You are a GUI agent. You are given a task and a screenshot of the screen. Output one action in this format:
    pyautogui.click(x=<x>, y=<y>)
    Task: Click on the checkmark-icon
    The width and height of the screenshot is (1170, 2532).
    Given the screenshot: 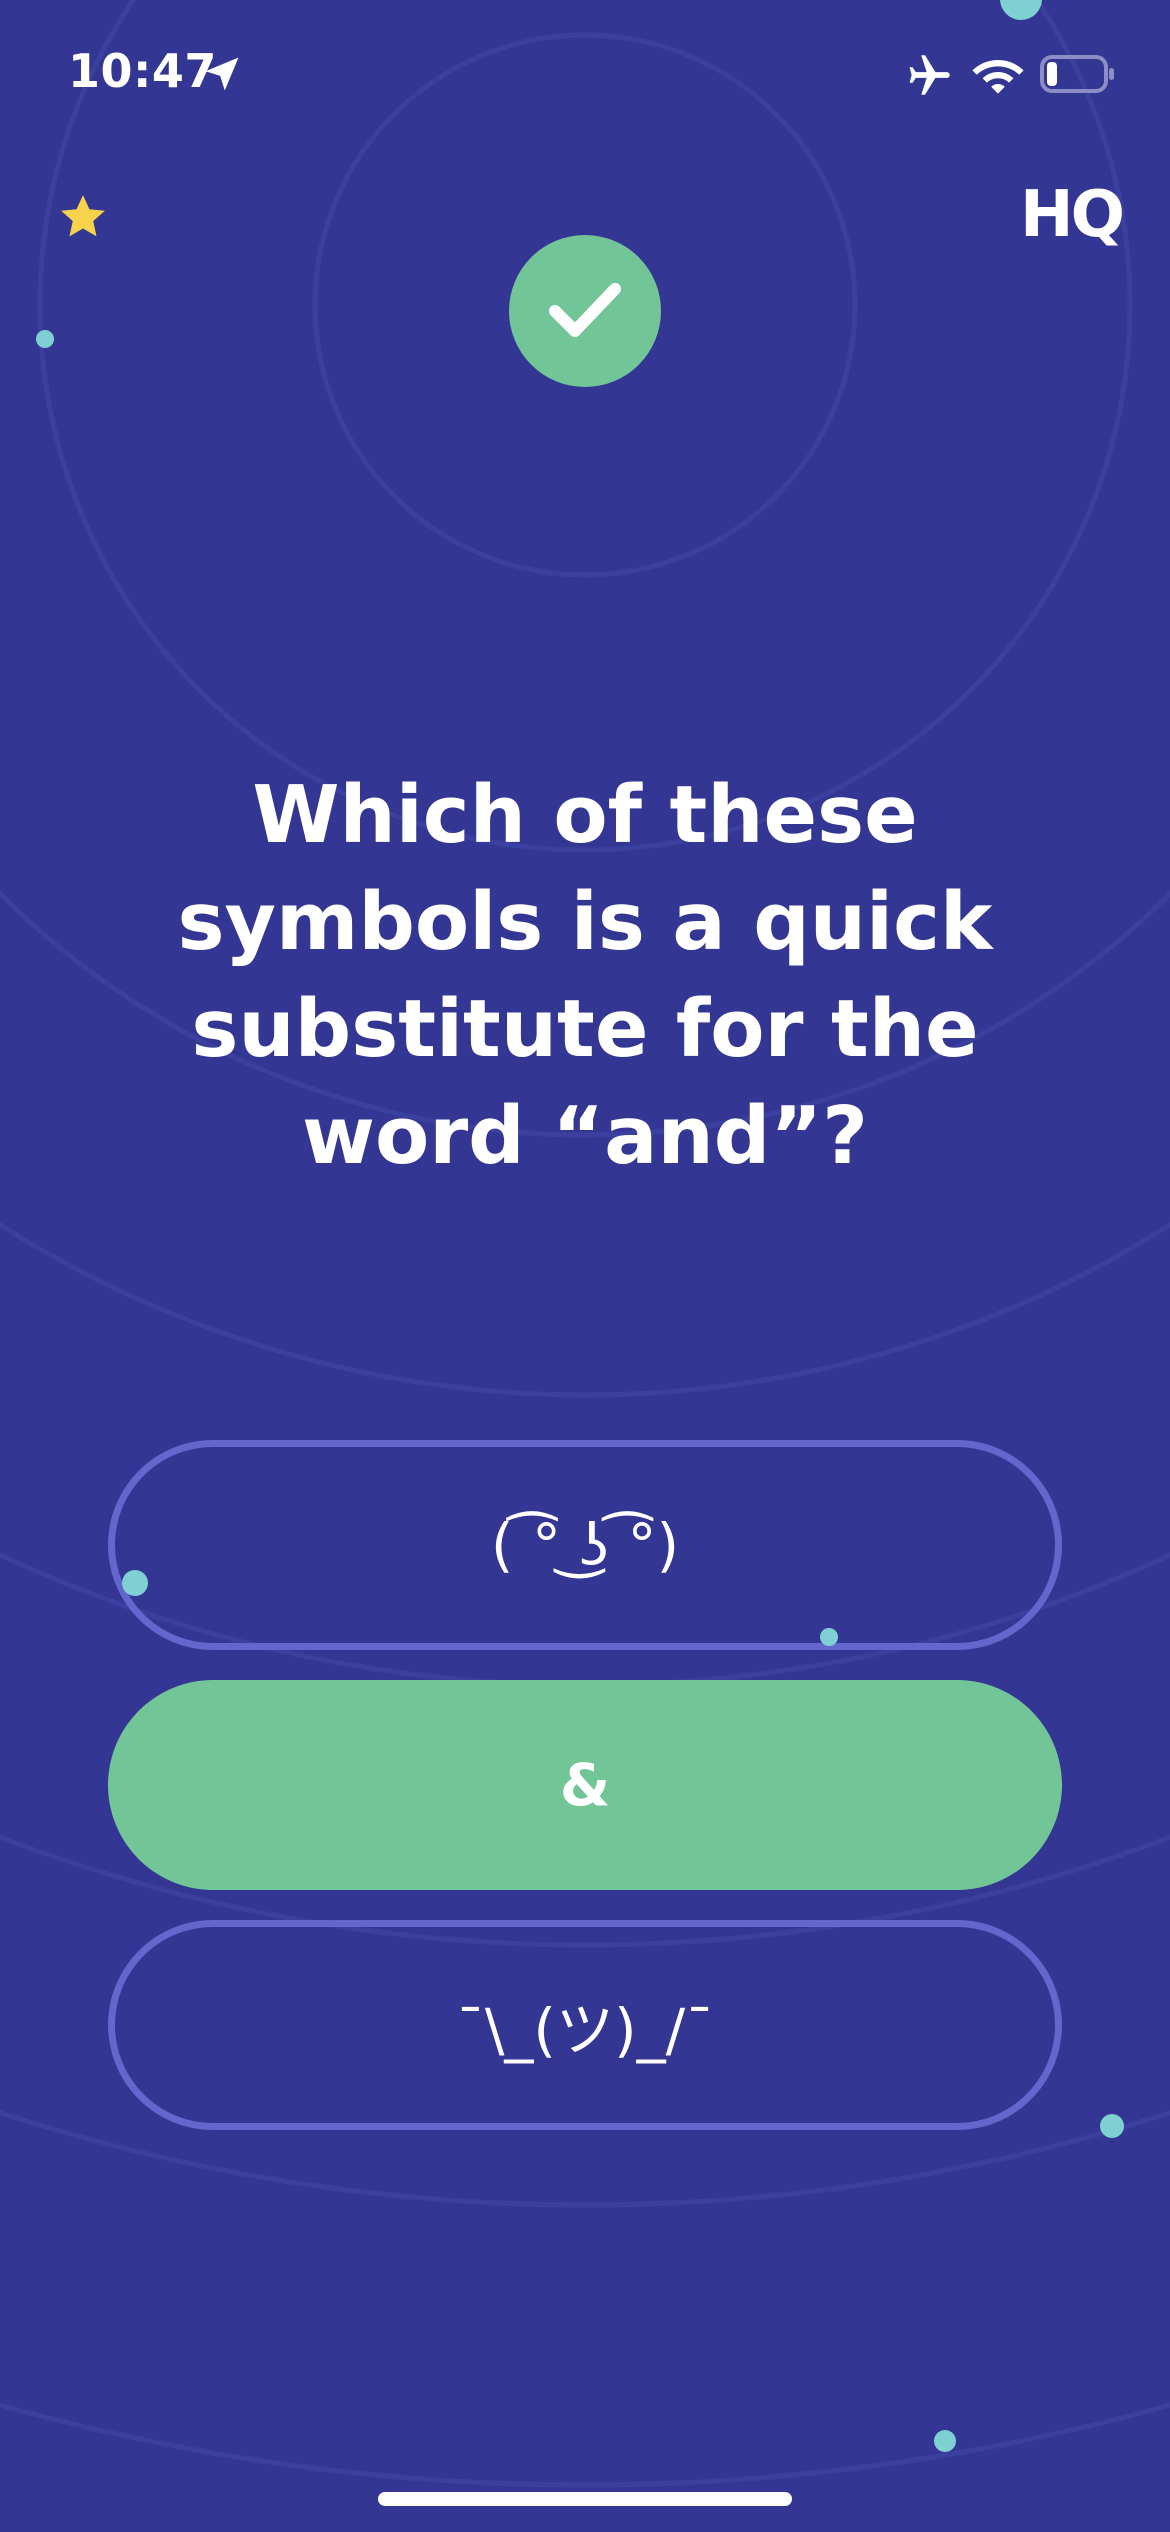 What is the action you would take?
    pyautogui.click(x=585, y=310)
    